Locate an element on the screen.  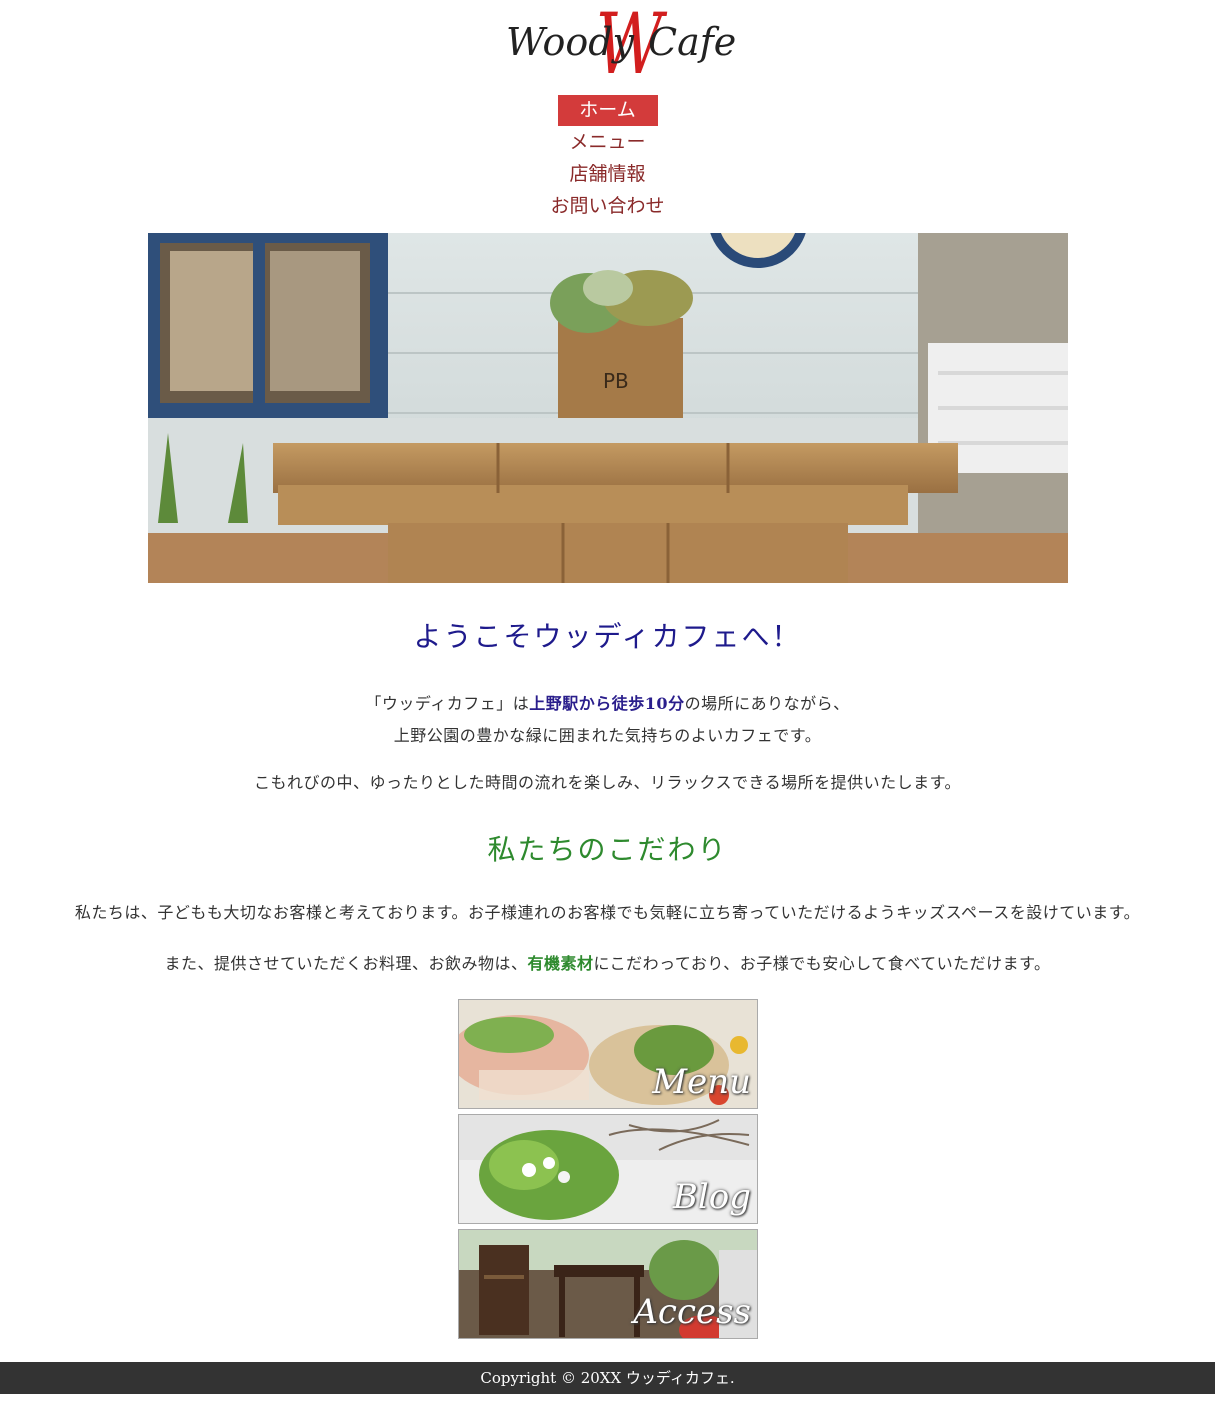
welcome-text-c: 上野公園の豊かな緑に囲まれた気持ちのよいカフェです。 is located at coordinates (607, 735).